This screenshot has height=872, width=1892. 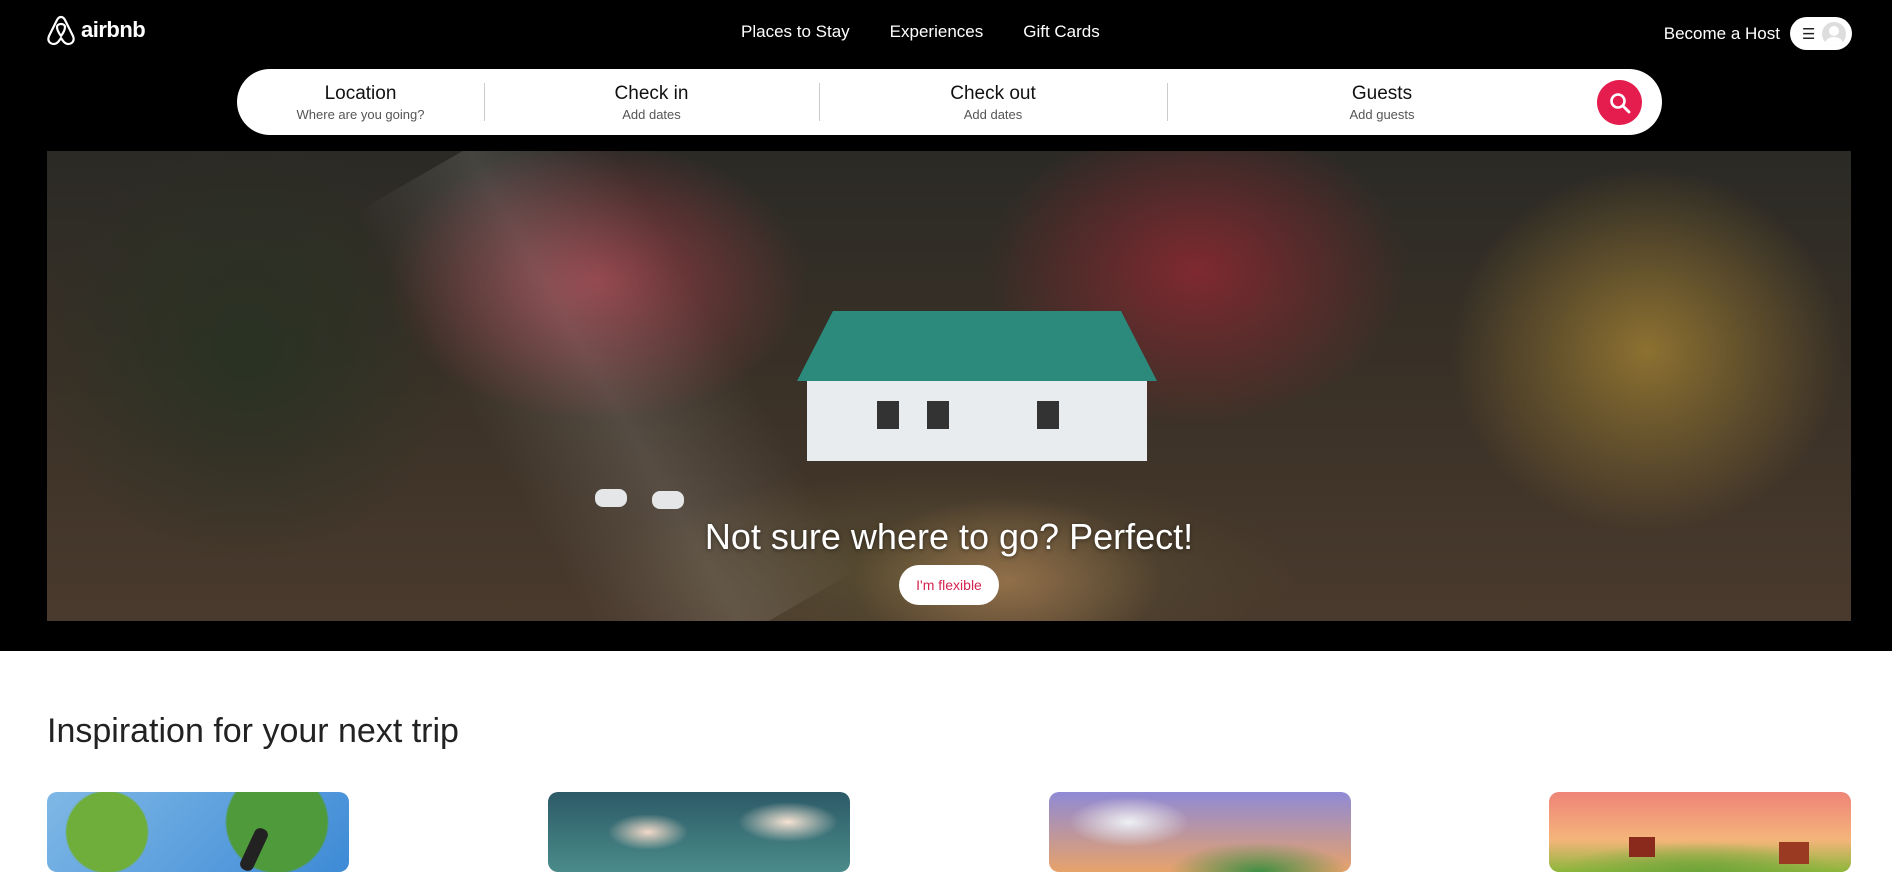 I want to click on location-field: Location Where are you going?, so click(x=360, y=102).